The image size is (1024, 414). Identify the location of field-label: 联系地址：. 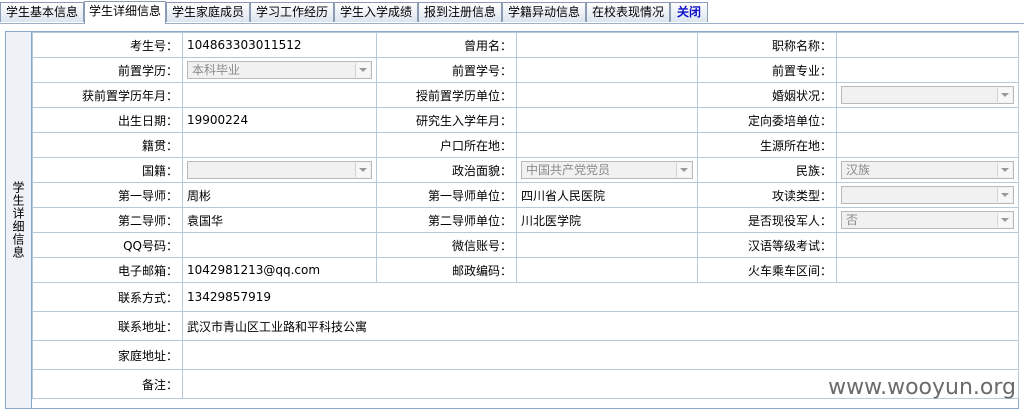
(107, 326).